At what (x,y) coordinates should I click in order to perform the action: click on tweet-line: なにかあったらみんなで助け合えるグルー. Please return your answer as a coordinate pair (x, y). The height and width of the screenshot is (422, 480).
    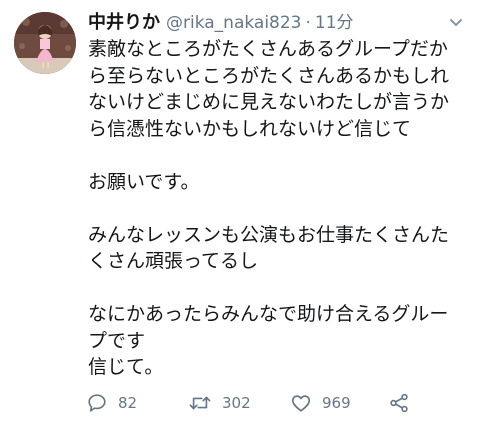
    Looking at the image, I should click on (268, 314).